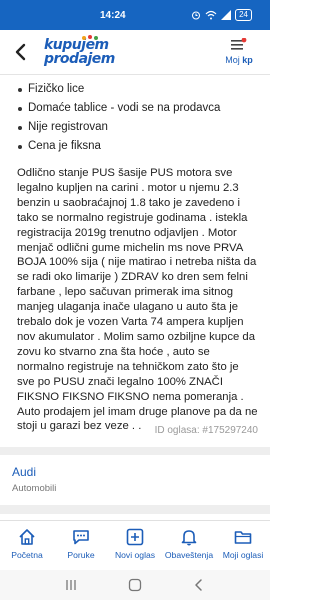 The height and width of the screenshot is (600, 320). Describe the element at coordinates (239, 53) in the screenshot. I see `my-kp-button: Moj kp` at that location.